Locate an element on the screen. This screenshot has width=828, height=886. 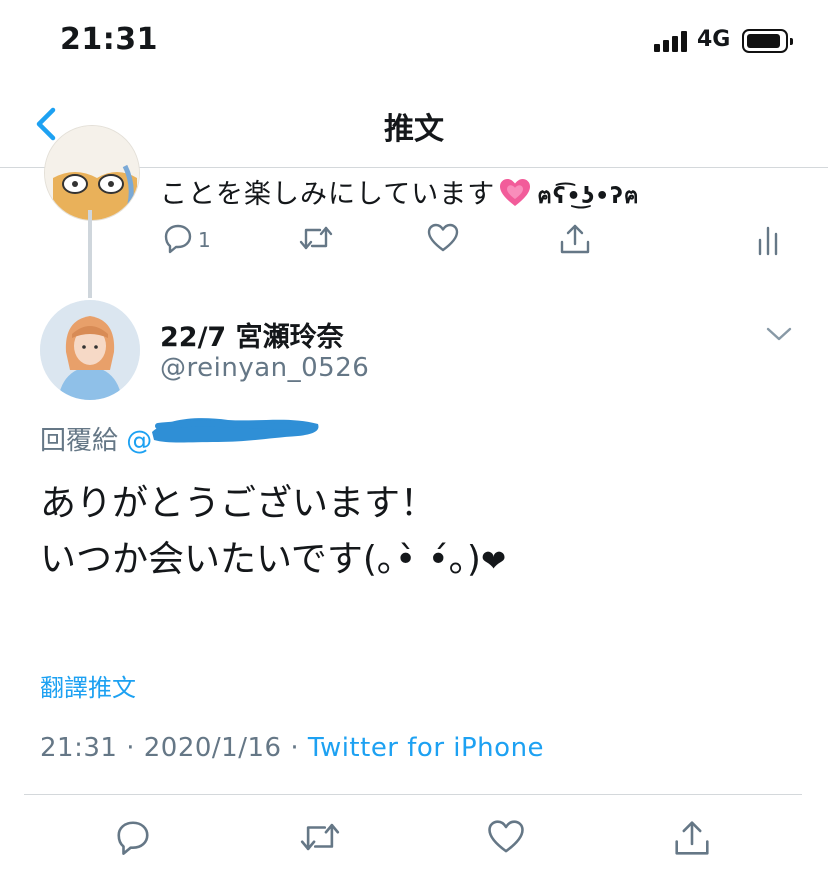
tweet-text-line-1: ありがとうございます！ is located at coordinates (238, 503).